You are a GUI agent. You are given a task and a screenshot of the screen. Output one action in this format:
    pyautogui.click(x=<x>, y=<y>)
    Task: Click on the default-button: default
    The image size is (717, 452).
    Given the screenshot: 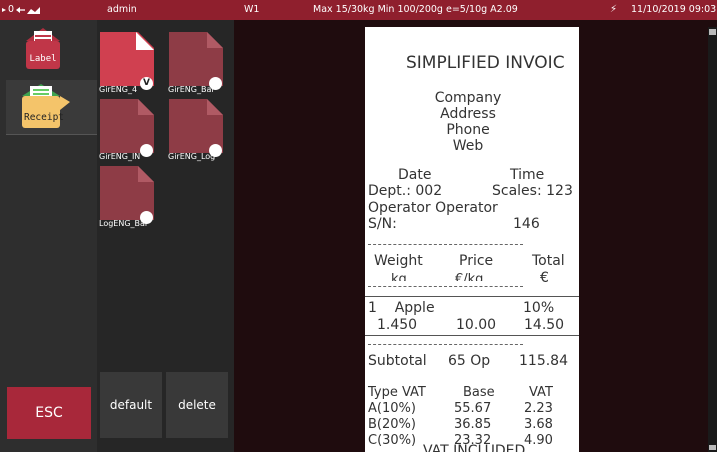 What is the action you would take?
    pyautogui.click(x=131, y=405)
    